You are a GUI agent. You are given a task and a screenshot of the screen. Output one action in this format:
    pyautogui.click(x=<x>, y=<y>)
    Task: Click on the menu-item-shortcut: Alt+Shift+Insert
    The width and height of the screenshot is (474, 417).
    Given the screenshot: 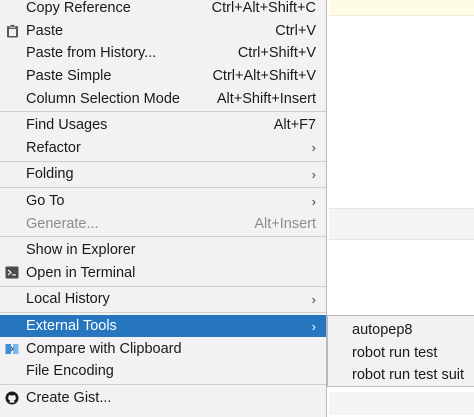 What is the action you would take?
    pyautogui.click(x=266, y=98)
    